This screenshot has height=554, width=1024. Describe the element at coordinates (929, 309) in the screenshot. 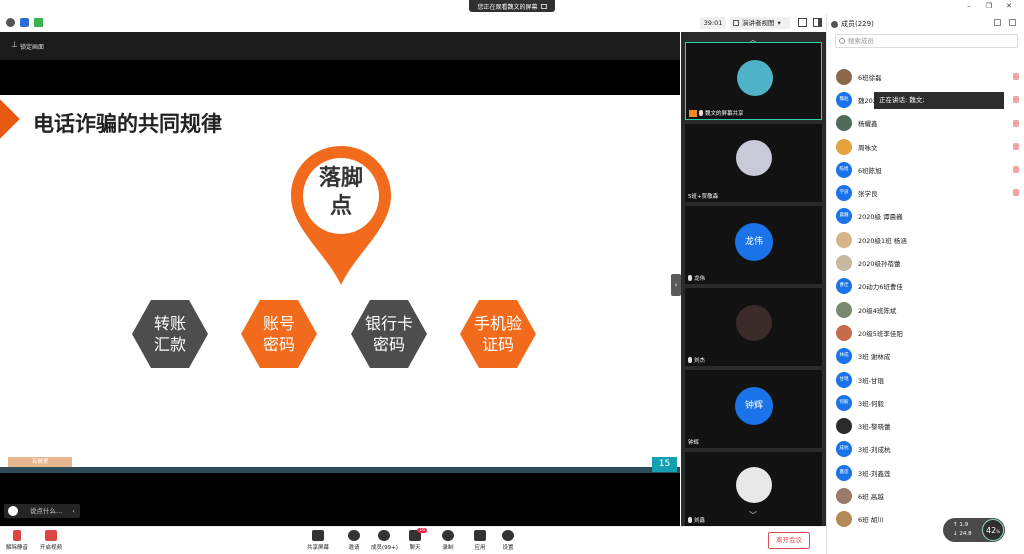

I see `participant-row: 20级4班陈斌` at that location.